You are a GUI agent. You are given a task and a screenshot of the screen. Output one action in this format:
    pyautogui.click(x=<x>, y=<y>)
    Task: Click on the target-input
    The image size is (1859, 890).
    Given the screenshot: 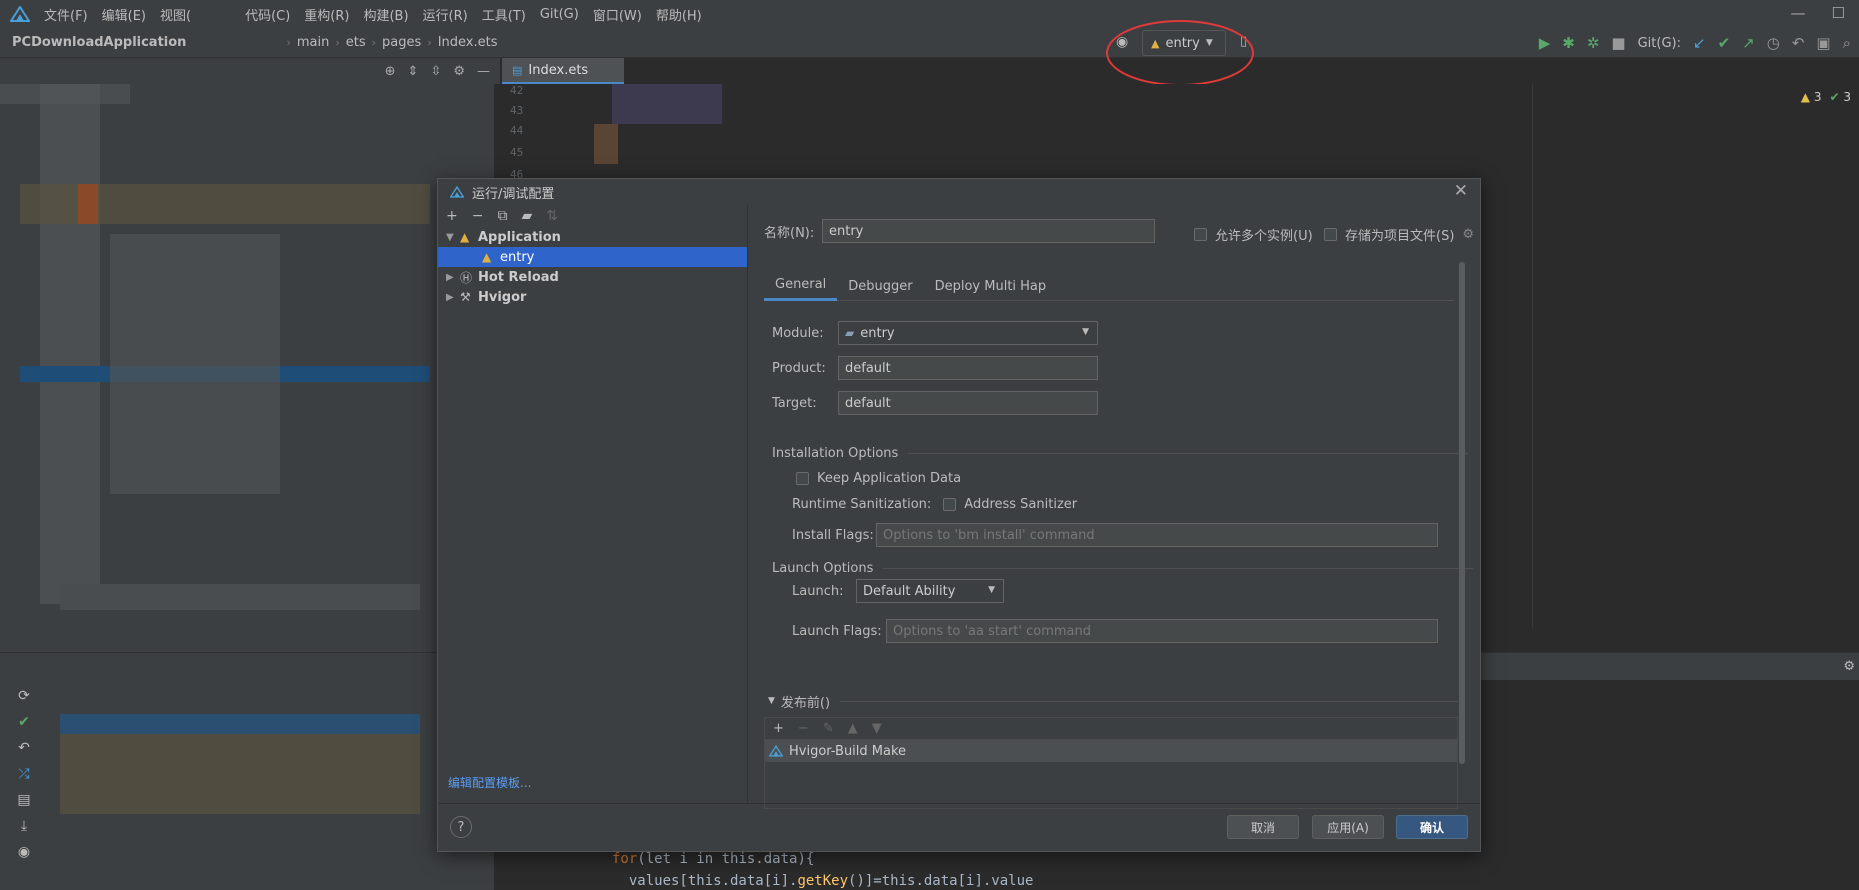 What is the action you would take?
    pyautogui.click(x=968, y=403)
    